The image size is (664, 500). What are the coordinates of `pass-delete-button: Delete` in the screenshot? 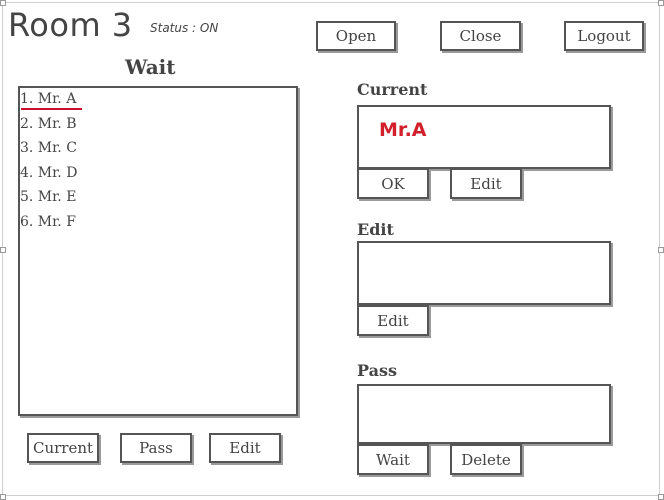 It's located at (486, 459).